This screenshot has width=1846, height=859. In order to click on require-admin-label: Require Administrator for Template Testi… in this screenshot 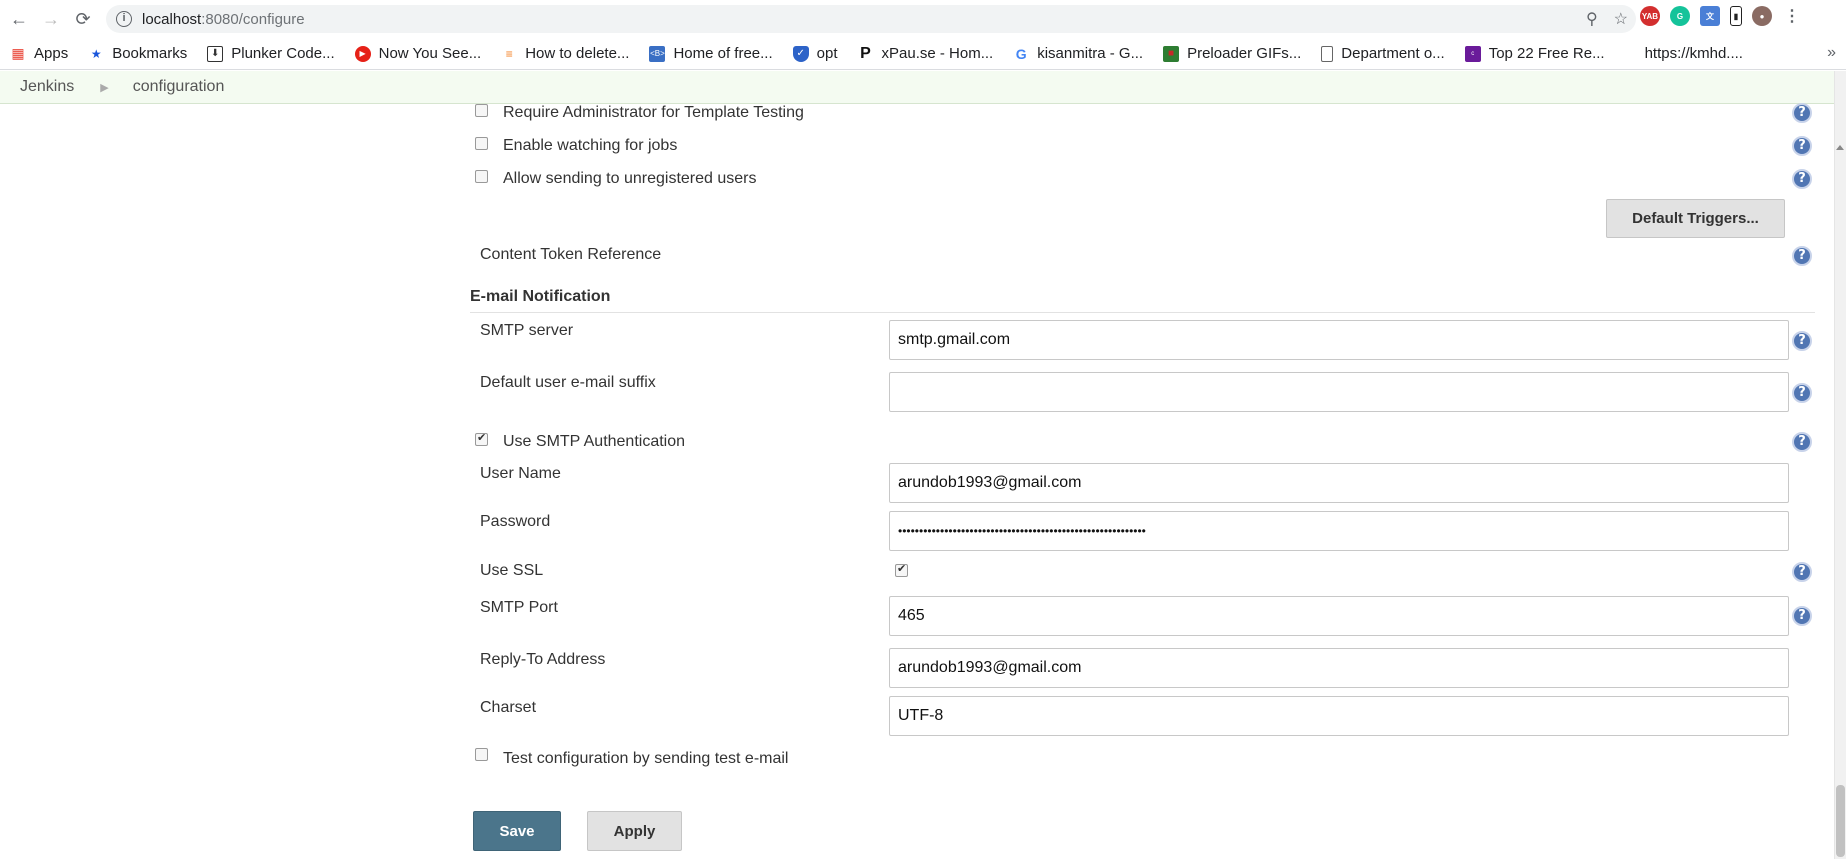, I will do `click(653, 112)`.